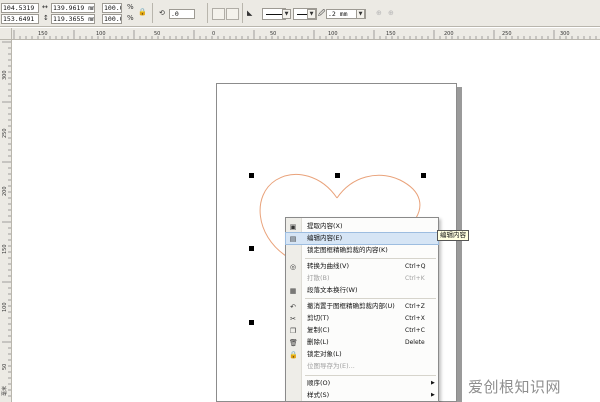  Describe the element at coordinates (324, 354) in the screenshot. I see `menu-item-label: 锁定对象(L)` at that location.